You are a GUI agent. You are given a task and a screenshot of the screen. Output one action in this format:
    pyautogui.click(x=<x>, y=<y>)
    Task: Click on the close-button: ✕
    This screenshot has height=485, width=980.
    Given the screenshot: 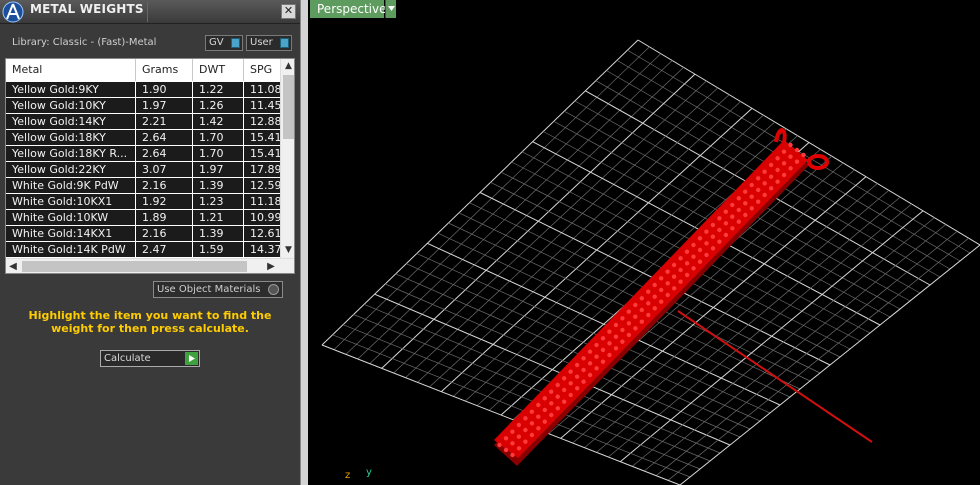 What is the action you would take?
    pyautogui.click(x=288, y=11)
    